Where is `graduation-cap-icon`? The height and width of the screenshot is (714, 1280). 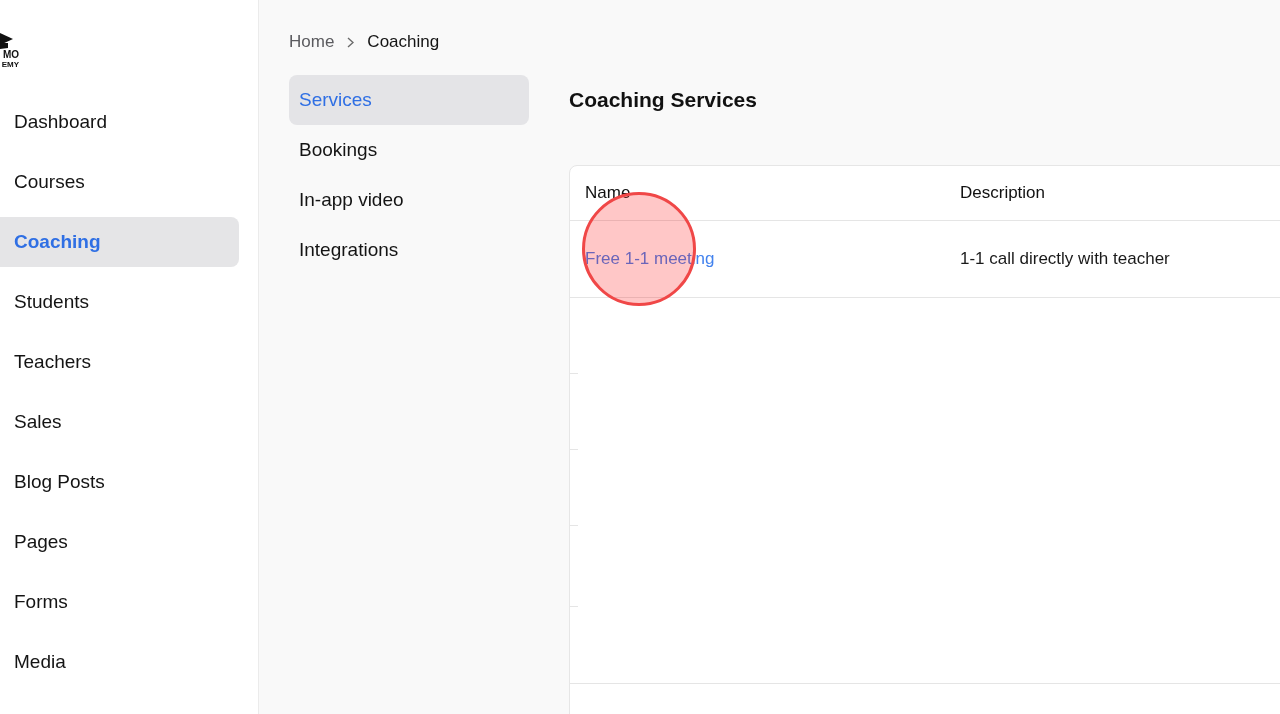 graduation-cap-icon is located at coordinates (6, 40).